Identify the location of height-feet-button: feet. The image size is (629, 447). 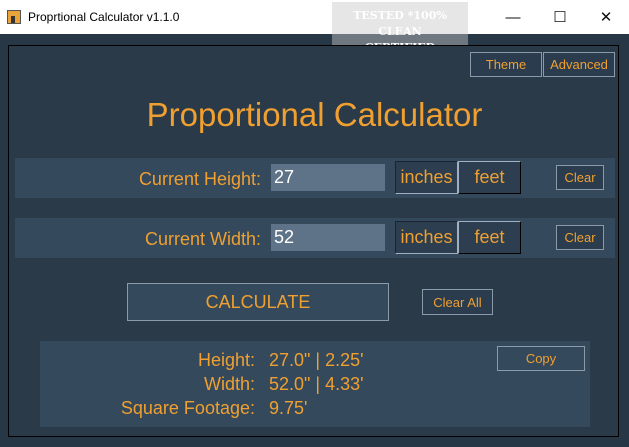
(489, 177).